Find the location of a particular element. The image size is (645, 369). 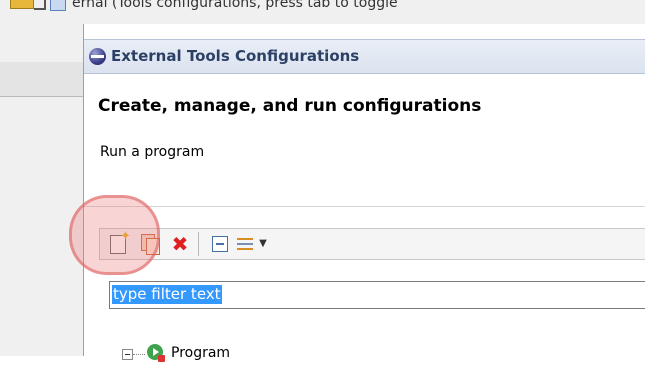

eclipse-icon is located at coordinates (97, 56).